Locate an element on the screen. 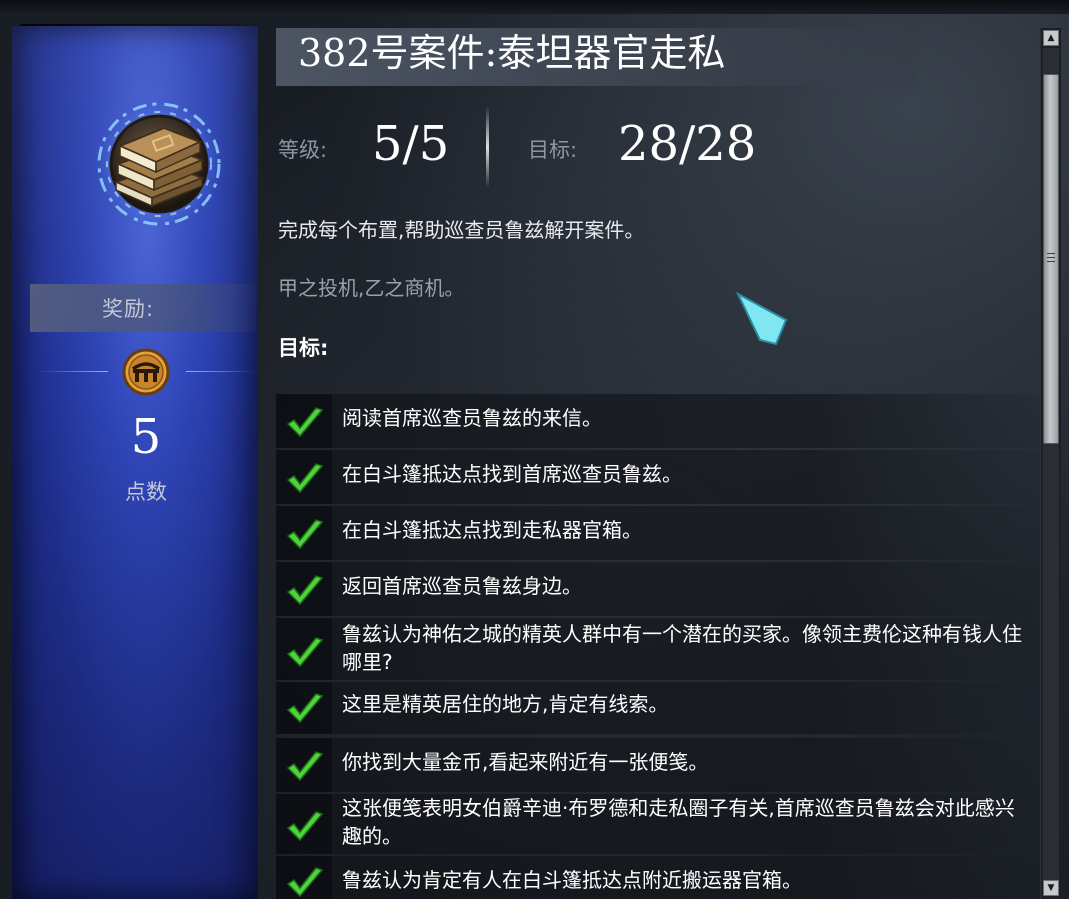  quest-title: 382号案件:泰坦器官走私 is located at coordinates (512, 53).